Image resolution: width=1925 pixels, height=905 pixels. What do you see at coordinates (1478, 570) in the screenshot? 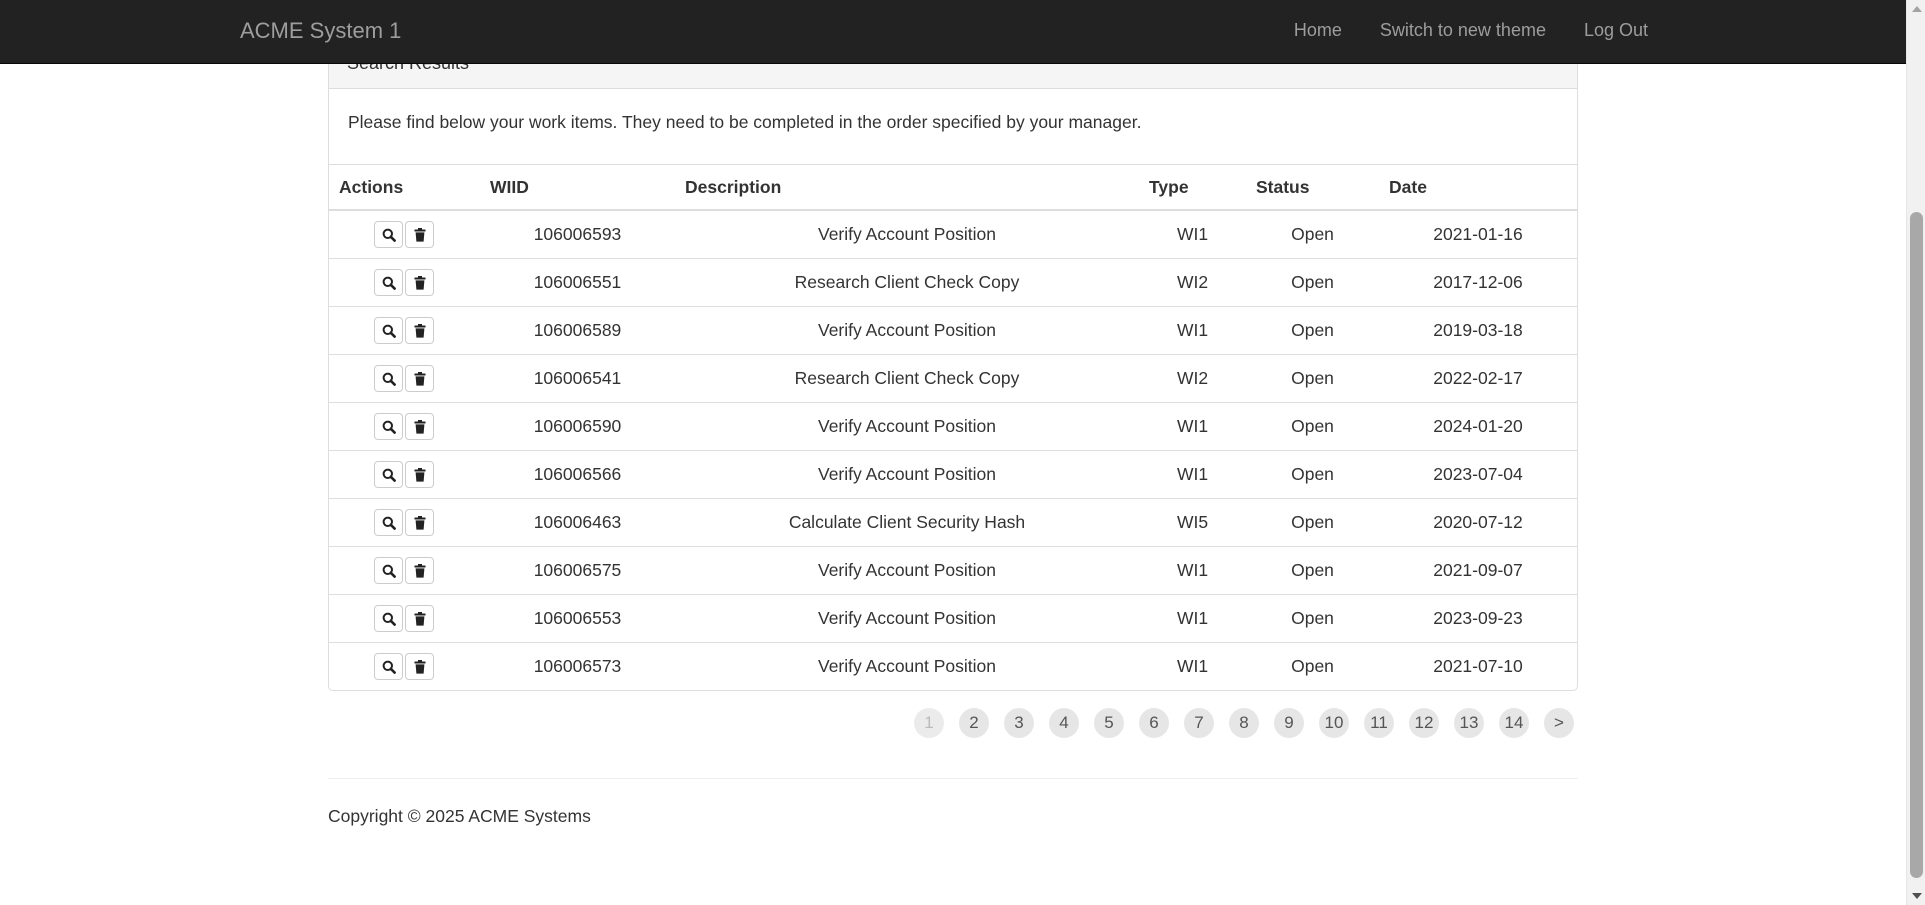
I see `date-cell: 2021-09-07` at bounding box center [1478, 570].